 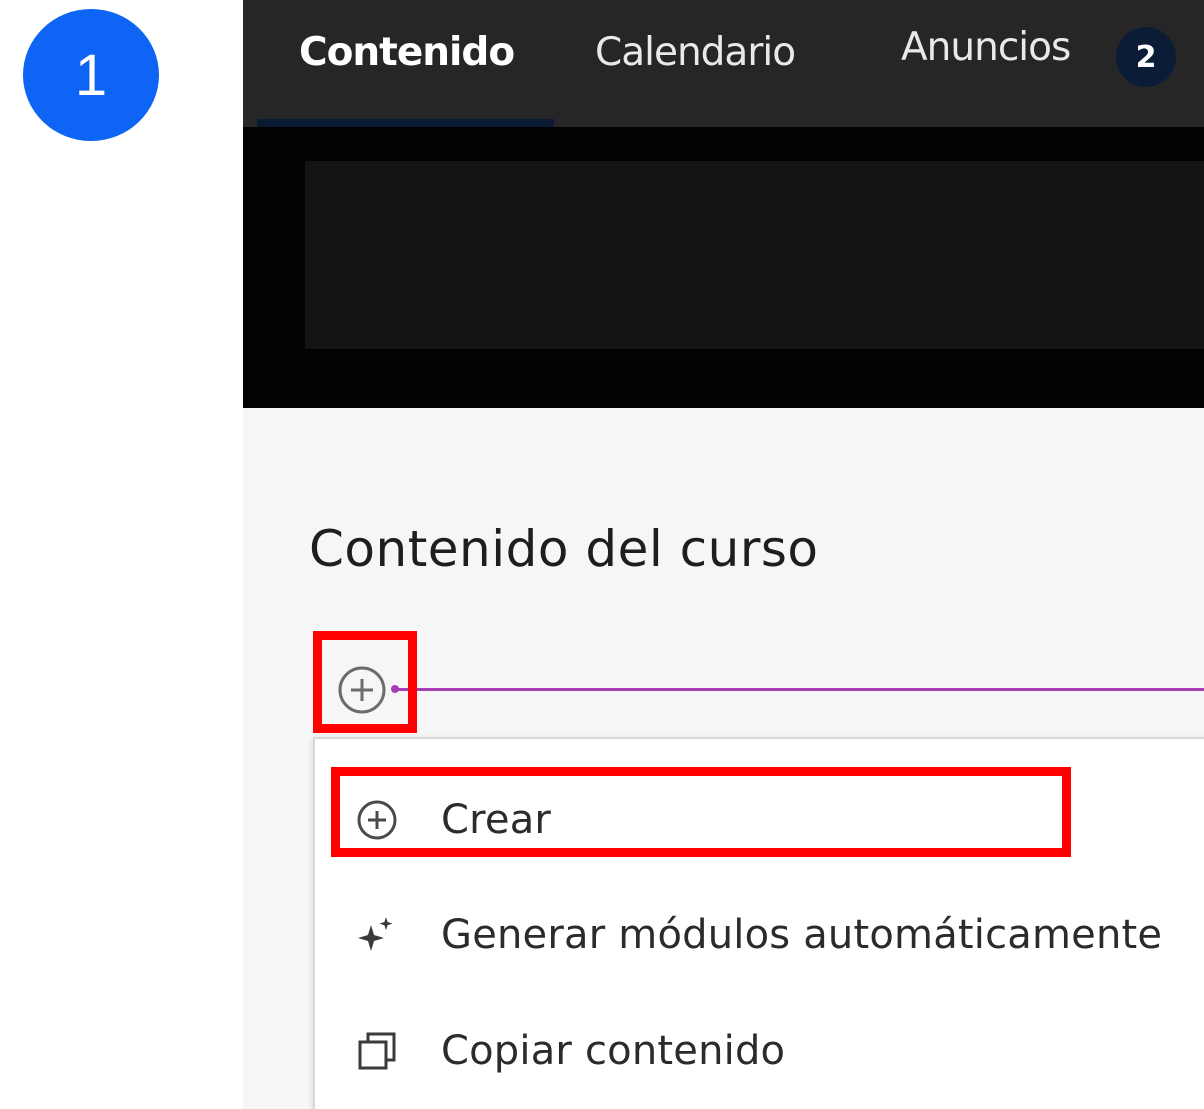 I want to click on highlight-crear-option, so click(x=701, y=812).